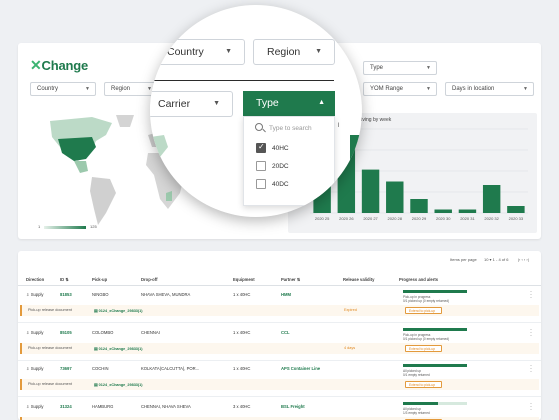 The image size is (559, 420). I want to click on x-tick-label: 2020 30, so click(443, 218).